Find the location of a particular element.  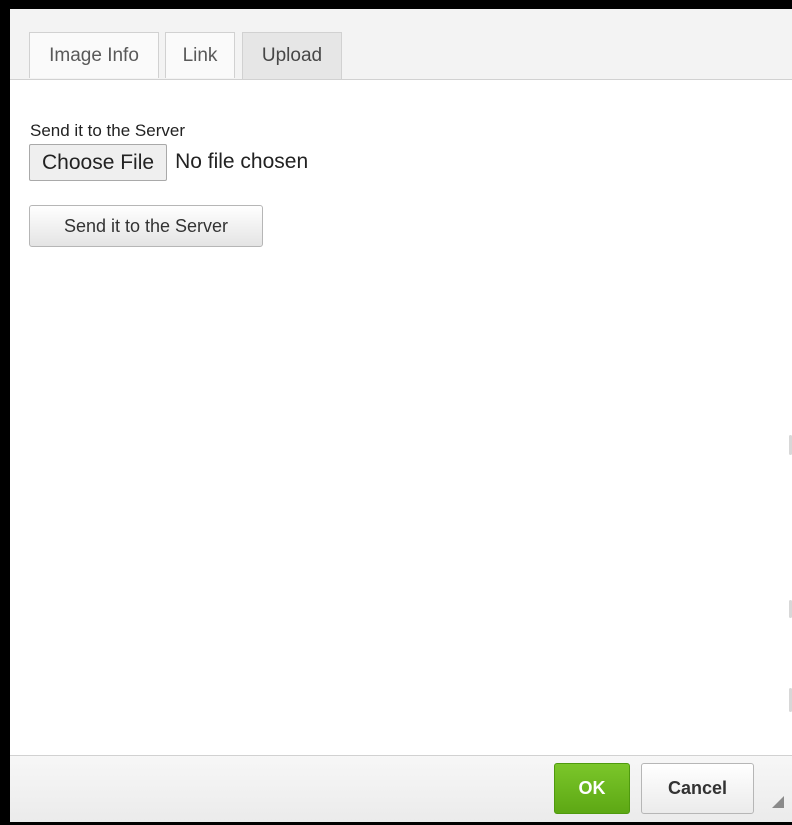

choose-file-button: Choose File is located at coordinates (98, 162).